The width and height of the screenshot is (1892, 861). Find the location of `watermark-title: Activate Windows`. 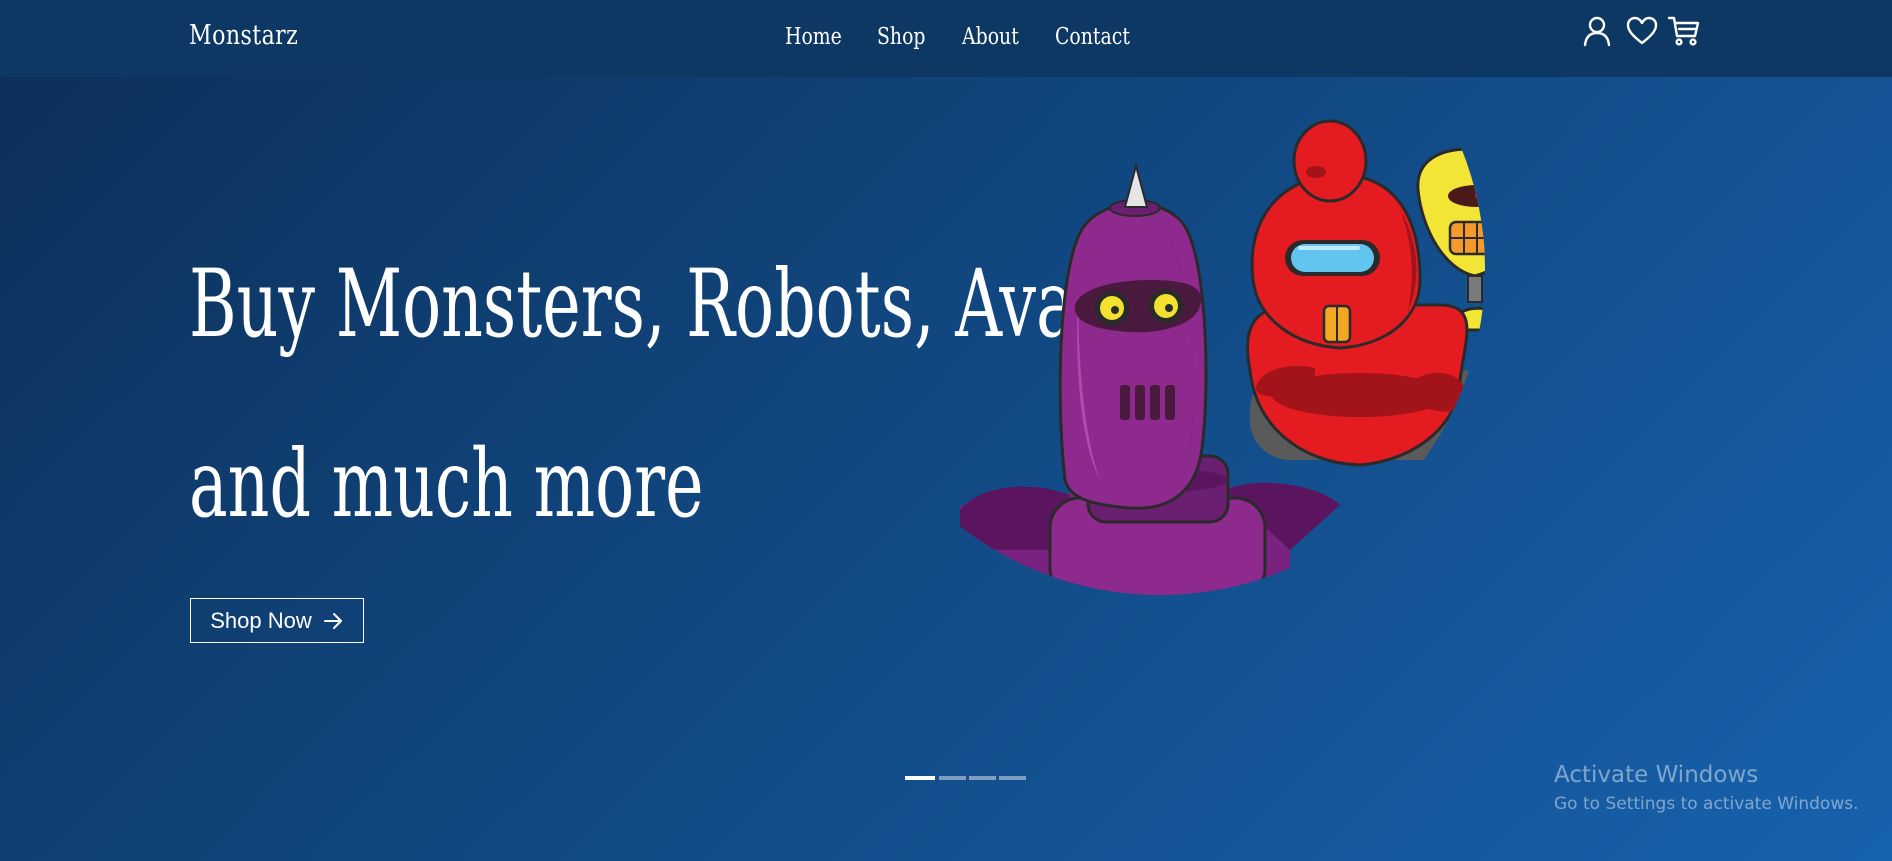

watermark-title: Activate Windows is located at coordinates (1656, 775).